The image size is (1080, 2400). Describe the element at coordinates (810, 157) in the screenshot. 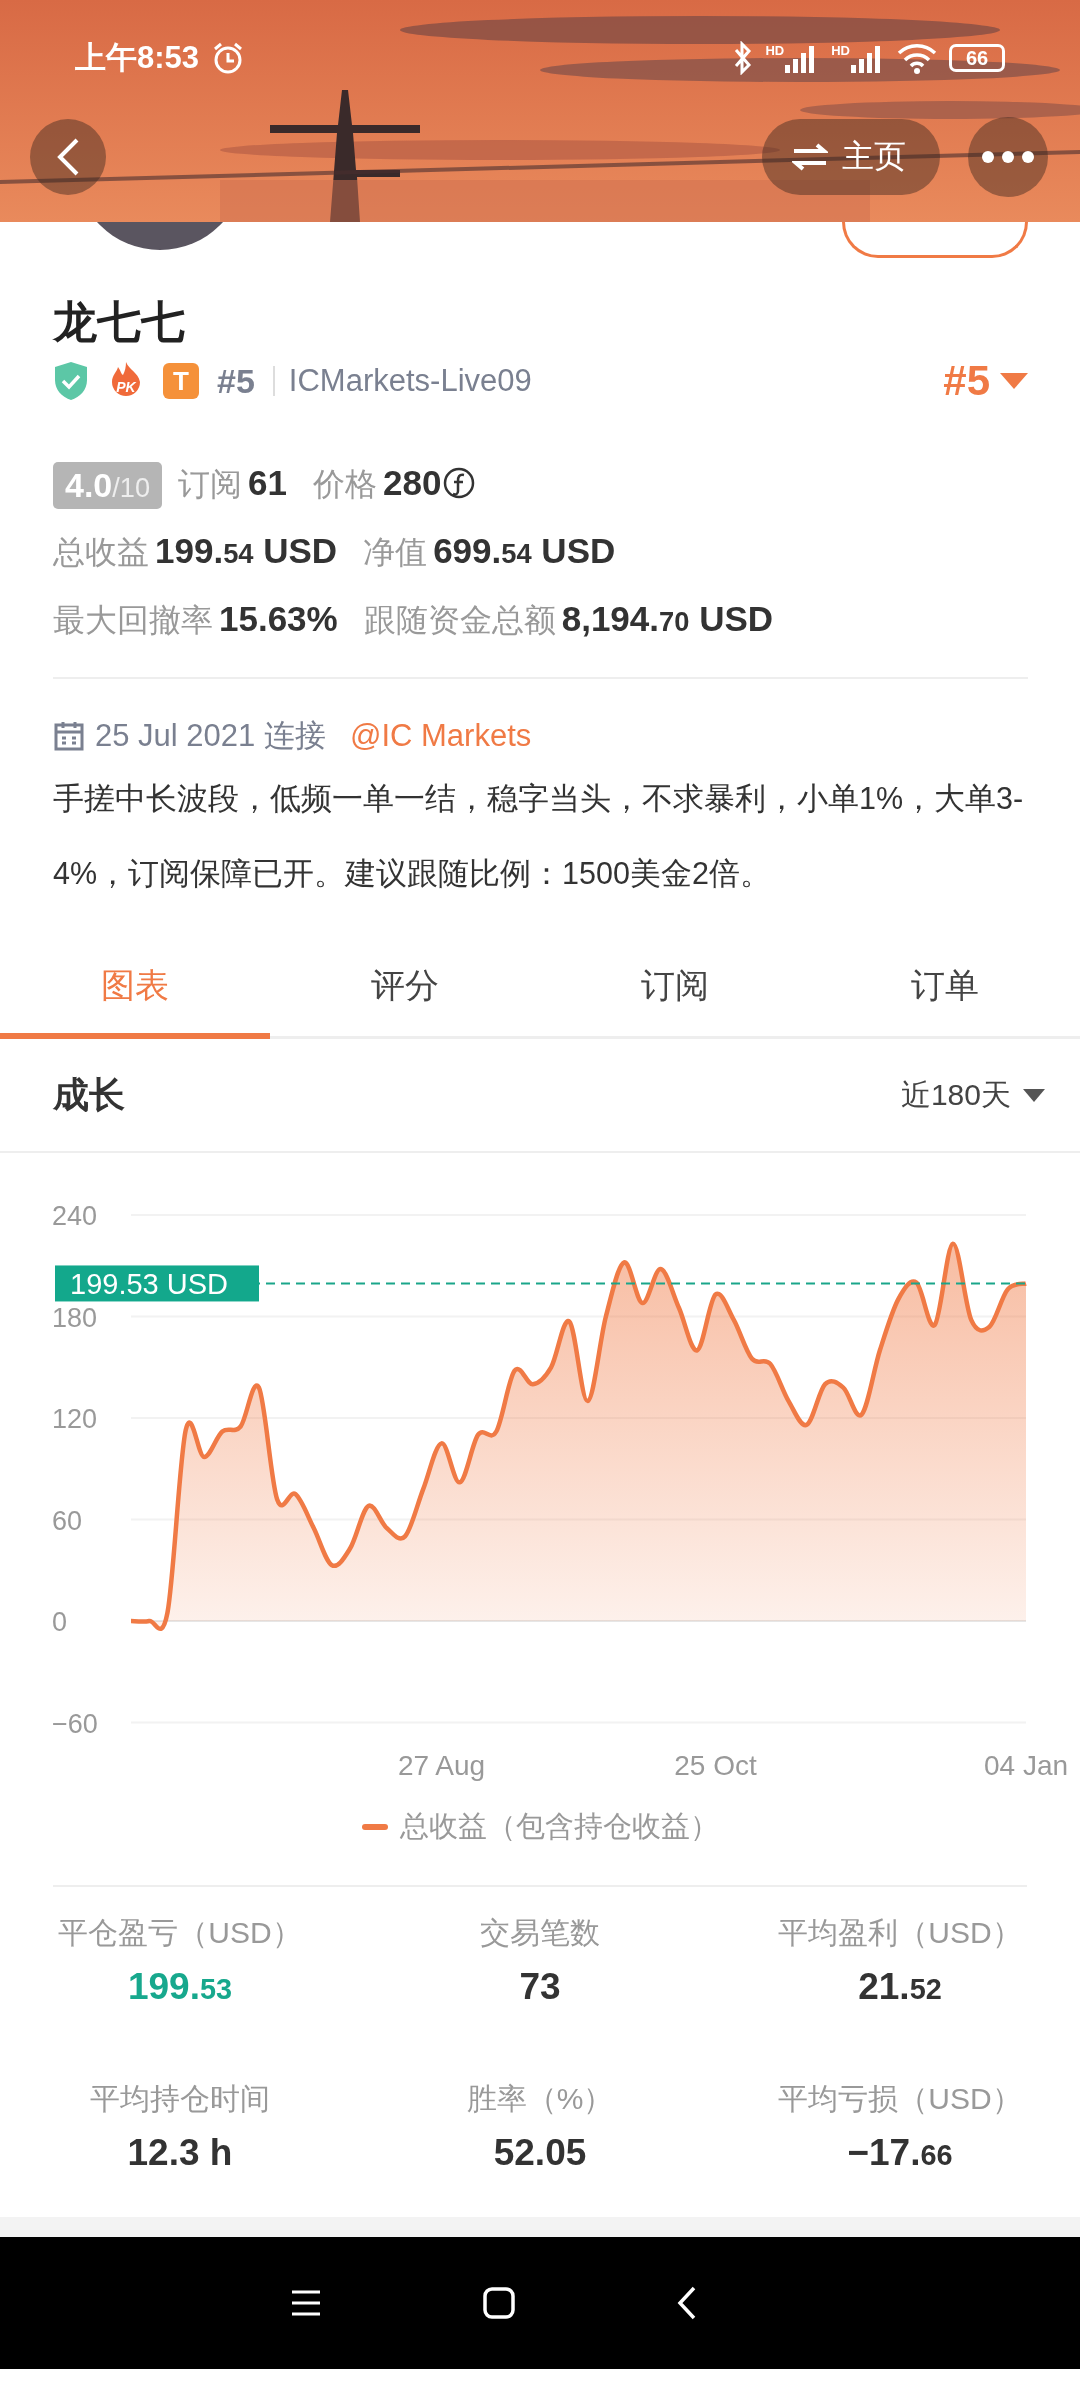

I see `swap-icon` at that location.